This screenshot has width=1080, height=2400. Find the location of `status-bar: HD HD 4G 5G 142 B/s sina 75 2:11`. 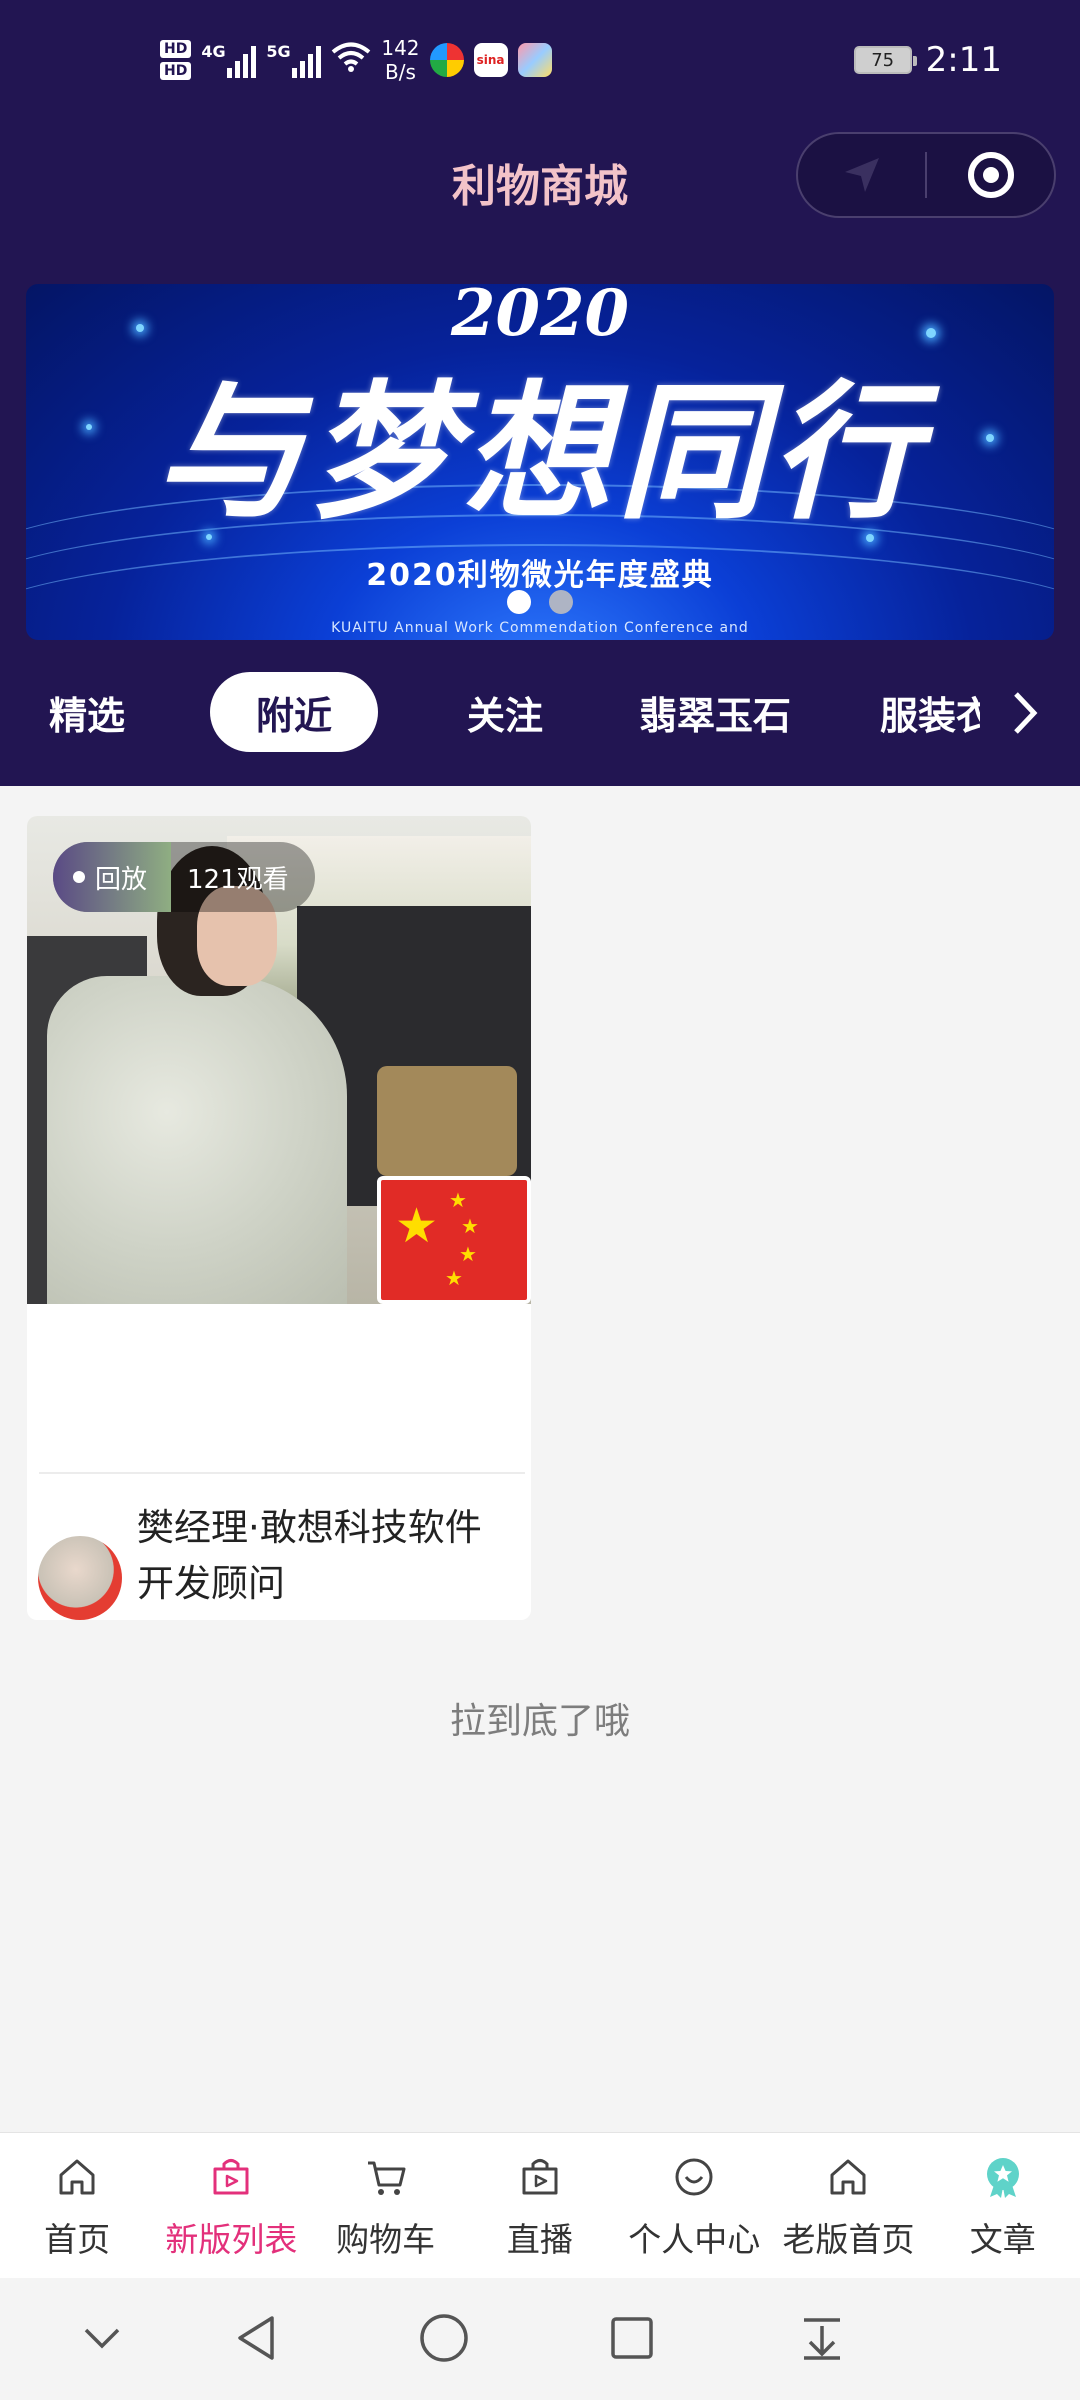

status-bar: HD HD 4G 5G 142 B/s sina 75 2:11 is located at coordinates (540, 65).